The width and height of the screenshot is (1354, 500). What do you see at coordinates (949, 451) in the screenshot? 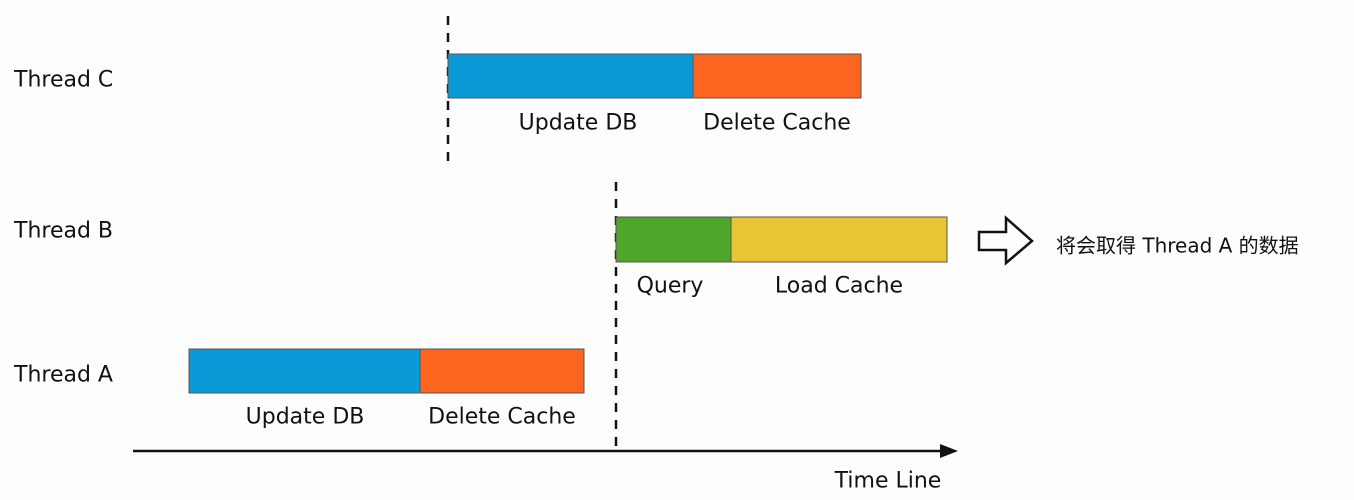
I see `time-axis-arrowhead` at bounding box center [949, 451].